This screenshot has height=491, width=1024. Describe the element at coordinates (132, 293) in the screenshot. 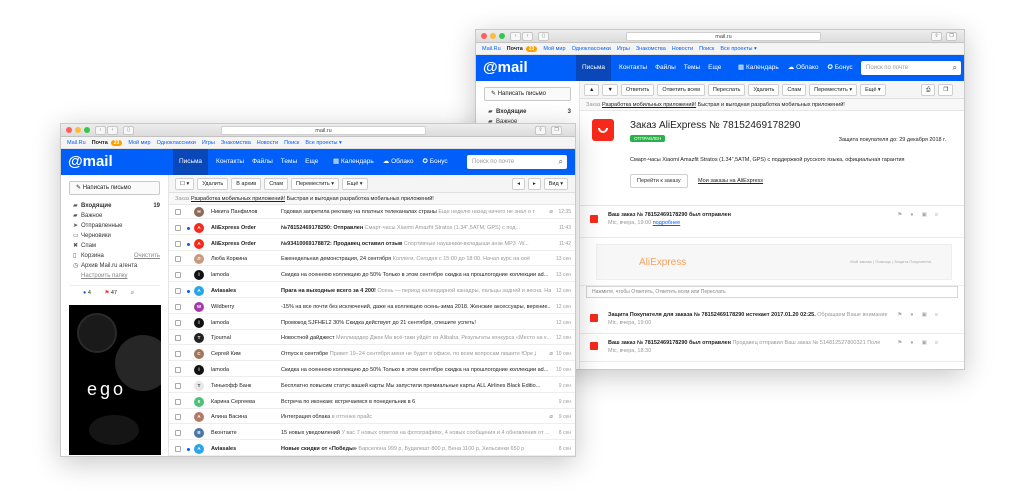

I see `attachment-filter-icon: ⌀` at that location.